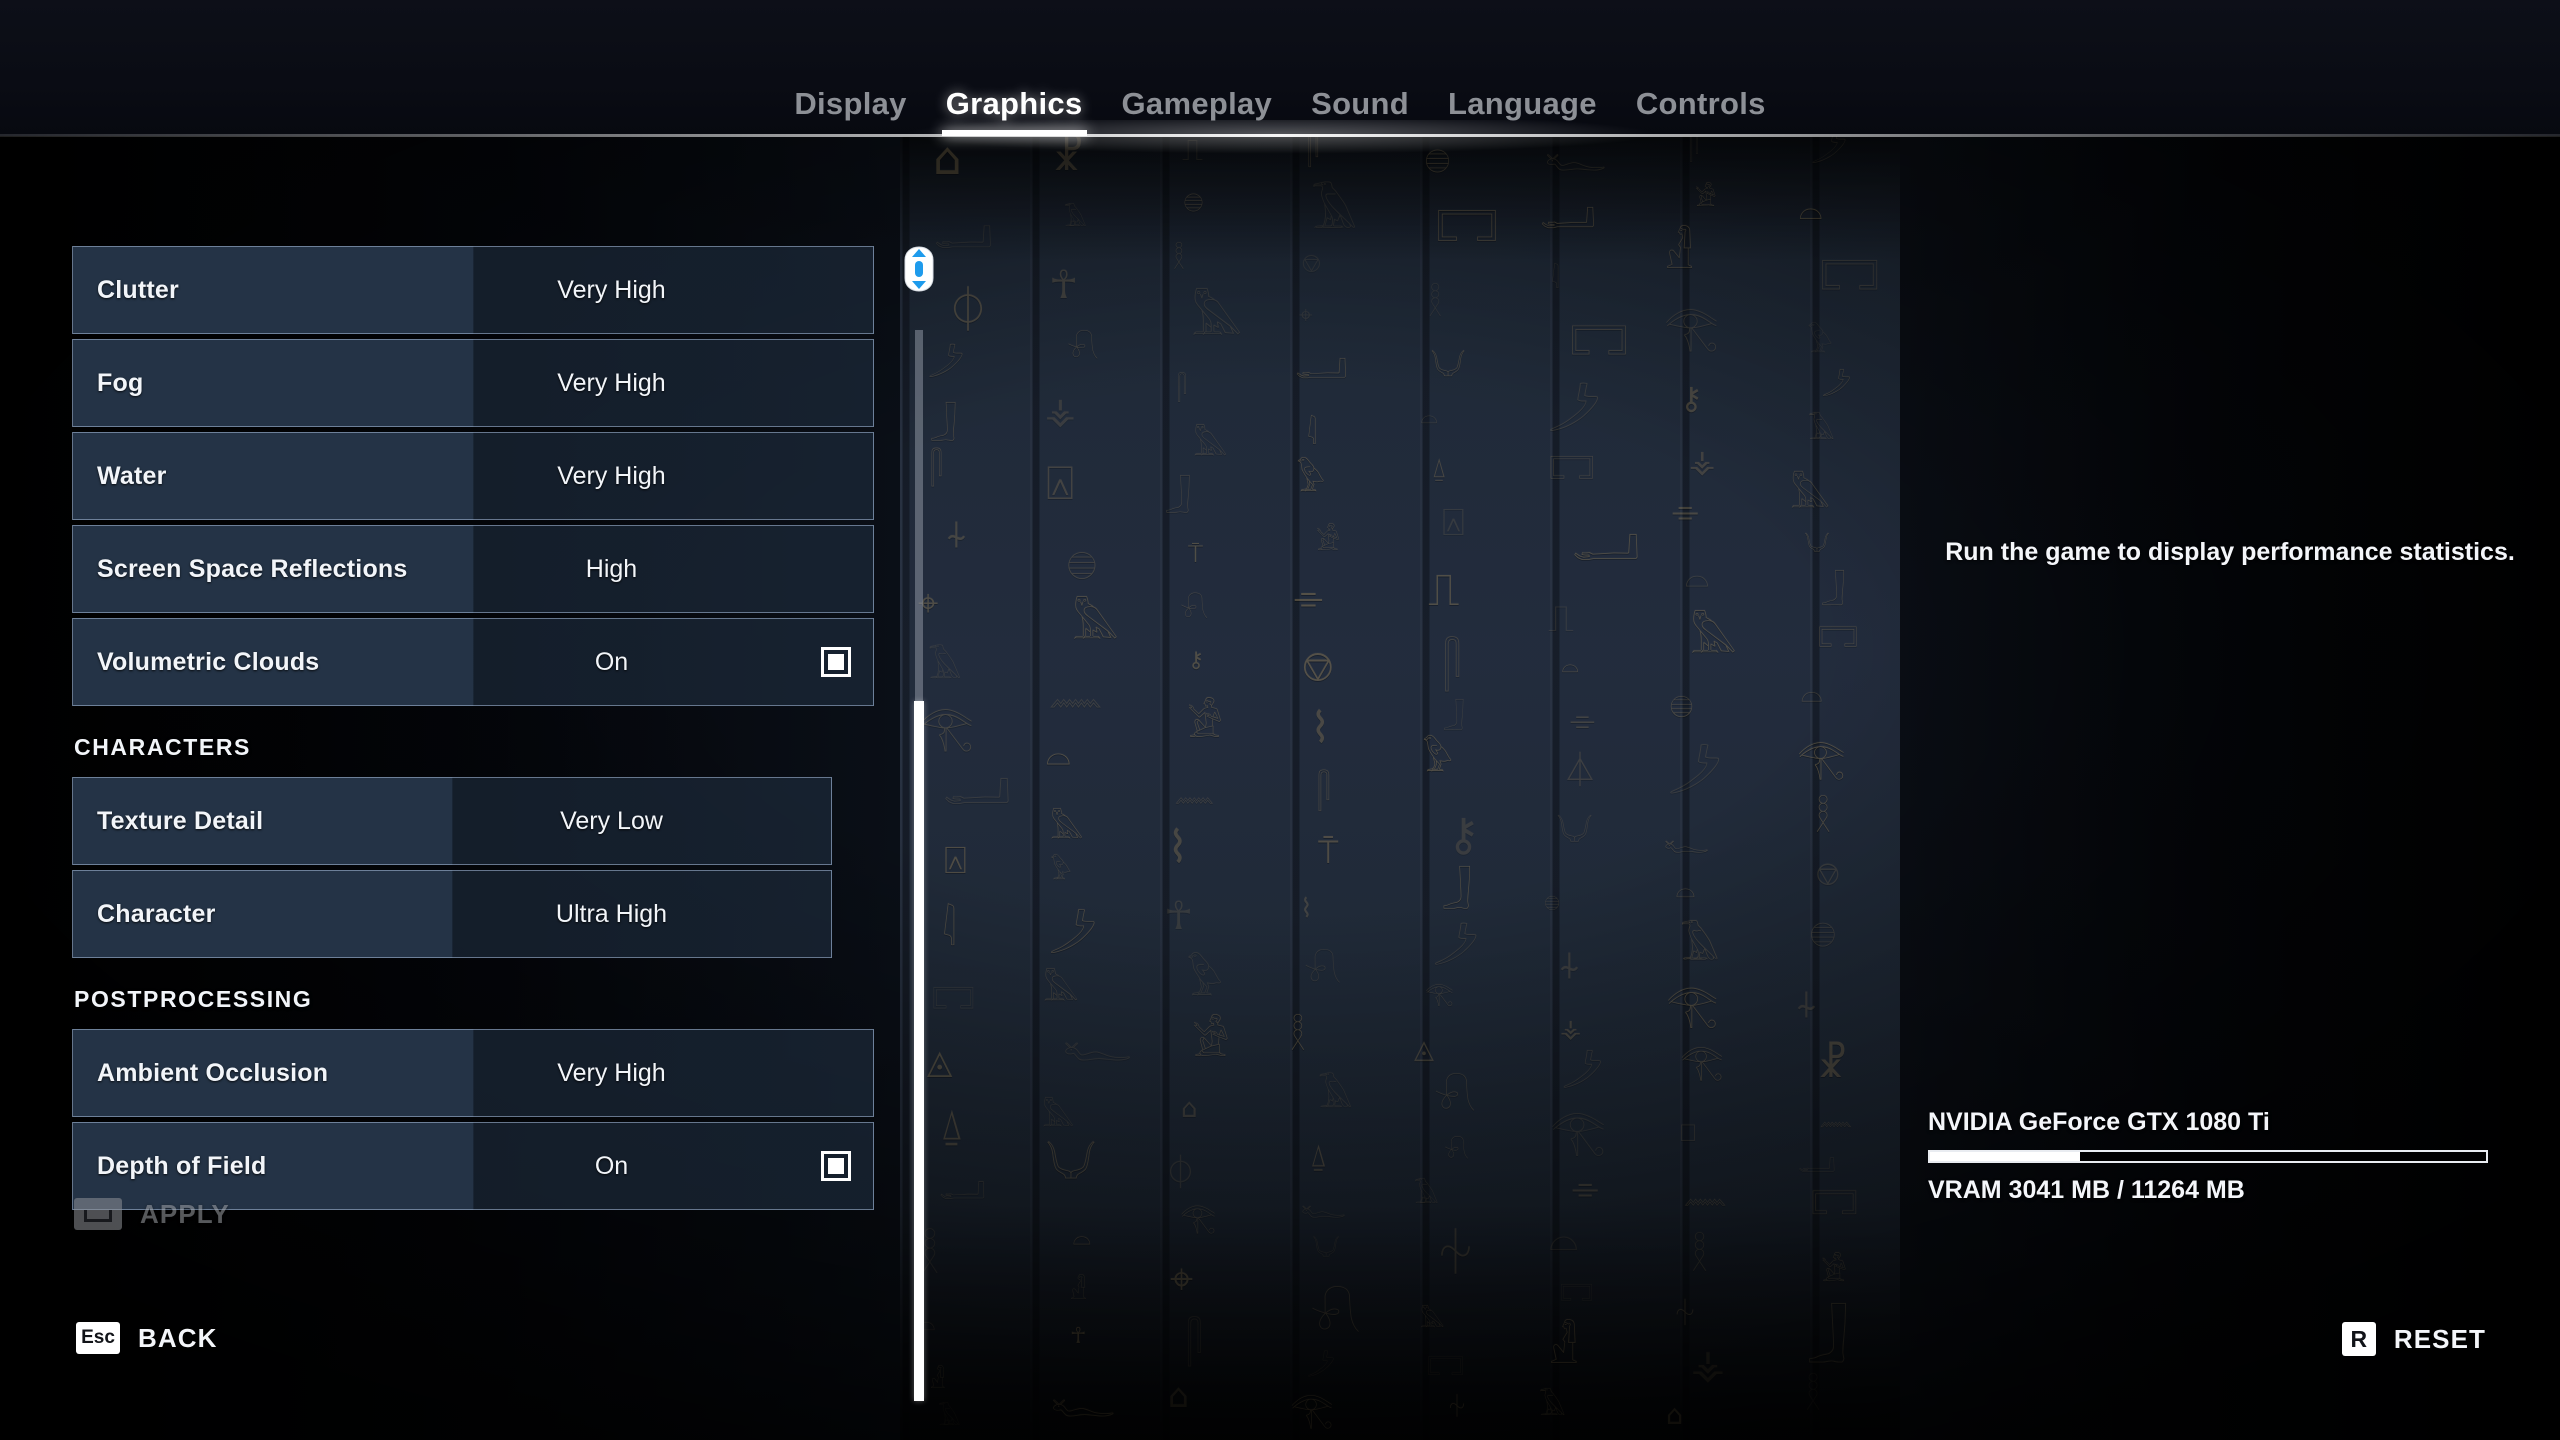 The height and width of the screenshot is (1440, 2560). I want to click on scroll-column, so click(919, 823).